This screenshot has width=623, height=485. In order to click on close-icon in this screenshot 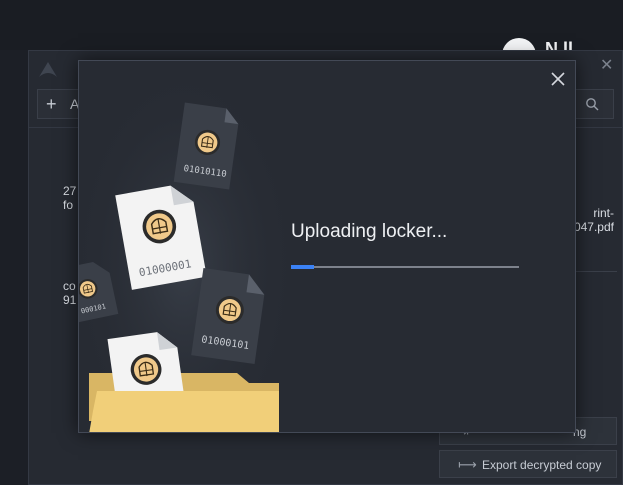, I will do `click(558, 79)`.